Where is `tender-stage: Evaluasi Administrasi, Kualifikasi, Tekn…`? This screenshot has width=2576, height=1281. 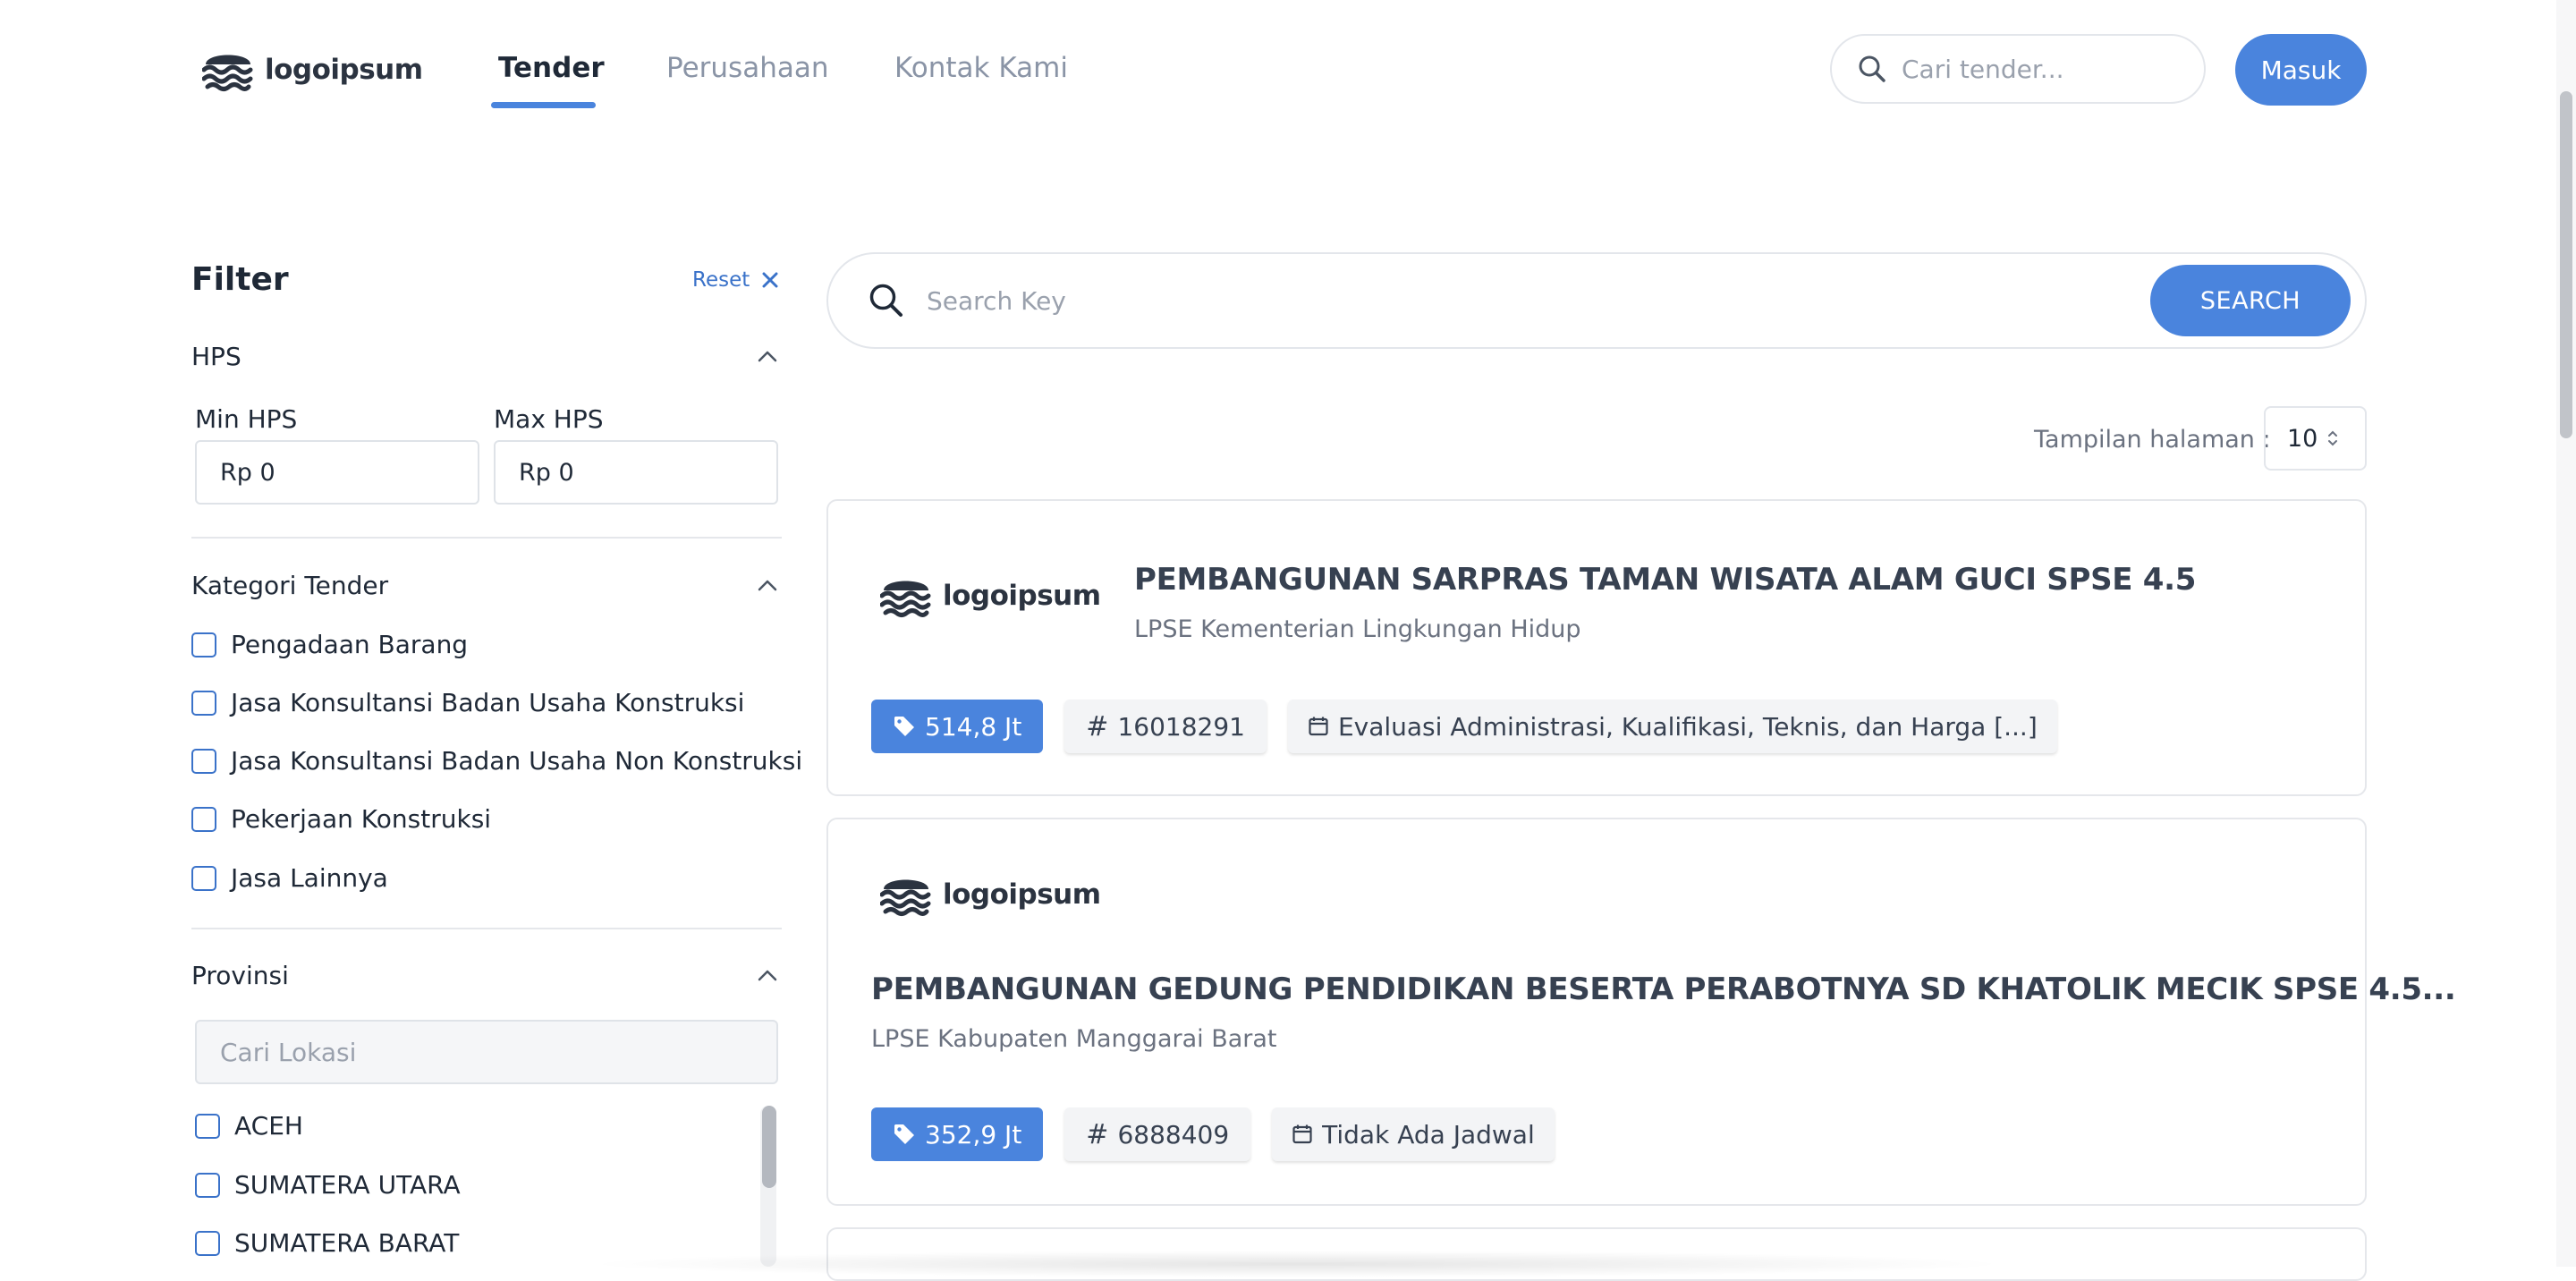
tender-stage: Evaluasi Administrasi, Kualifikasi, Tekn… is located at coordinates (1687, 726).